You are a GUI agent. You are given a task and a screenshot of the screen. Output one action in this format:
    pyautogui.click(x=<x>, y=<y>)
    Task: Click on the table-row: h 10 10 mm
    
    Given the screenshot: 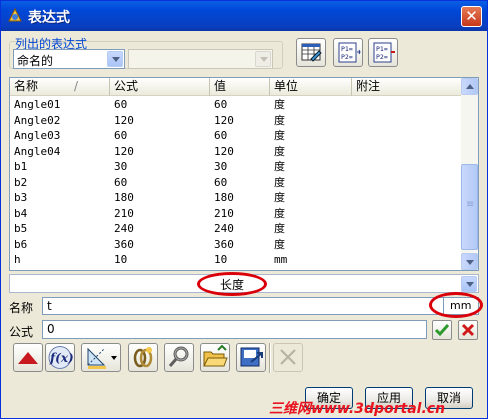 What is the action you would take?
    pyautogui.click(x=236, y=259)
    